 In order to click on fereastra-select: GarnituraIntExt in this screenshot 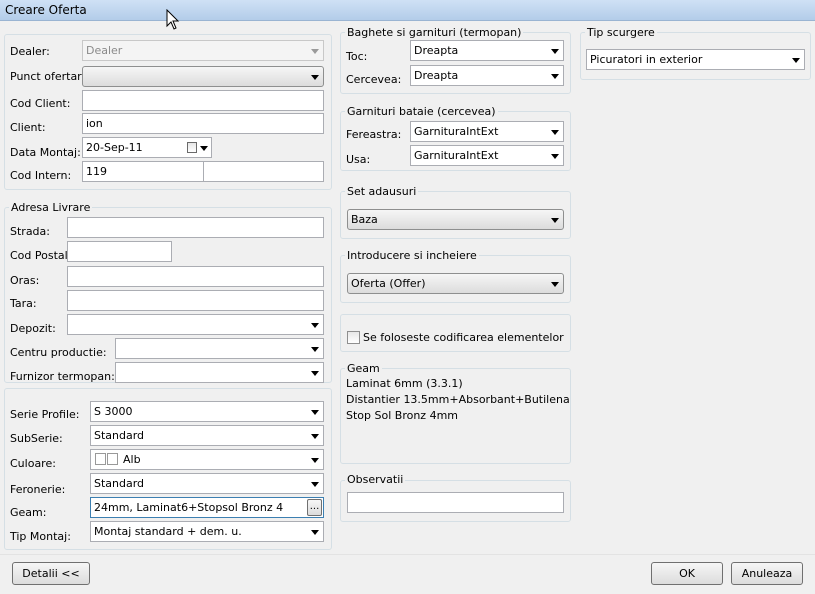, I will do `click(487, 131)`.